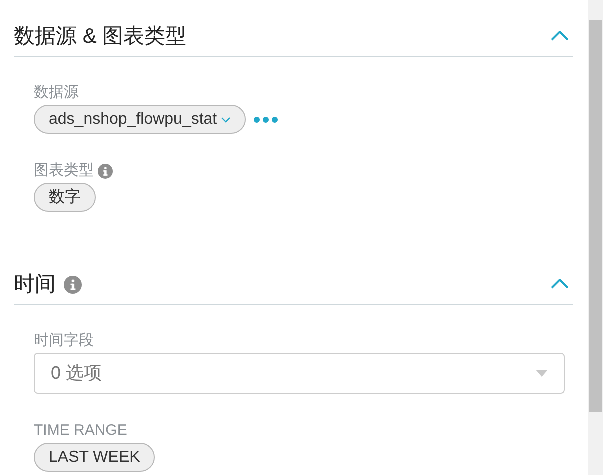  What do you see at coordinates (56, 93) in the screenshot?
I see `field-label: 数据源` at bounding box center [56, 93].